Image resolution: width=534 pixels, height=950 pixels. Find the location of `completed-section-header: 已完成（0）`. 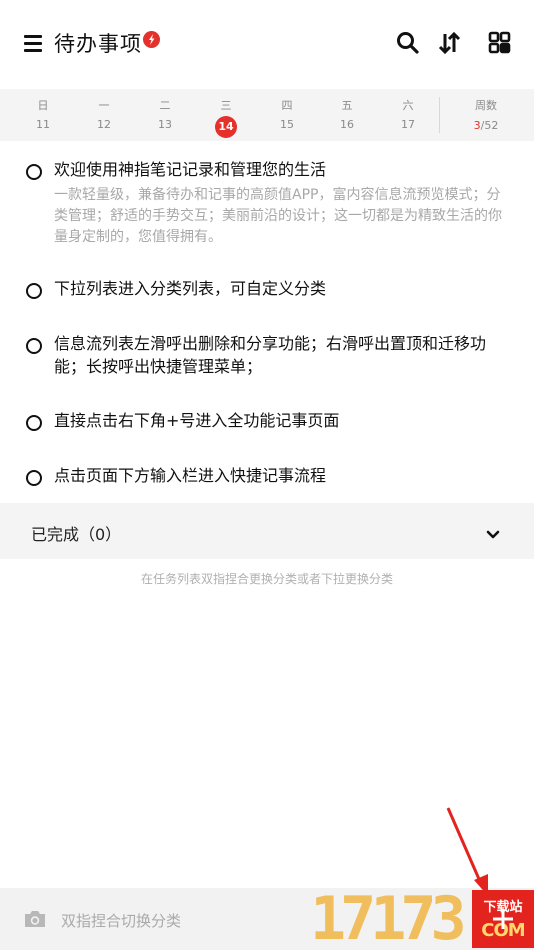

completed-section-header: 已完成（0） is located at coordinates (267, 531).